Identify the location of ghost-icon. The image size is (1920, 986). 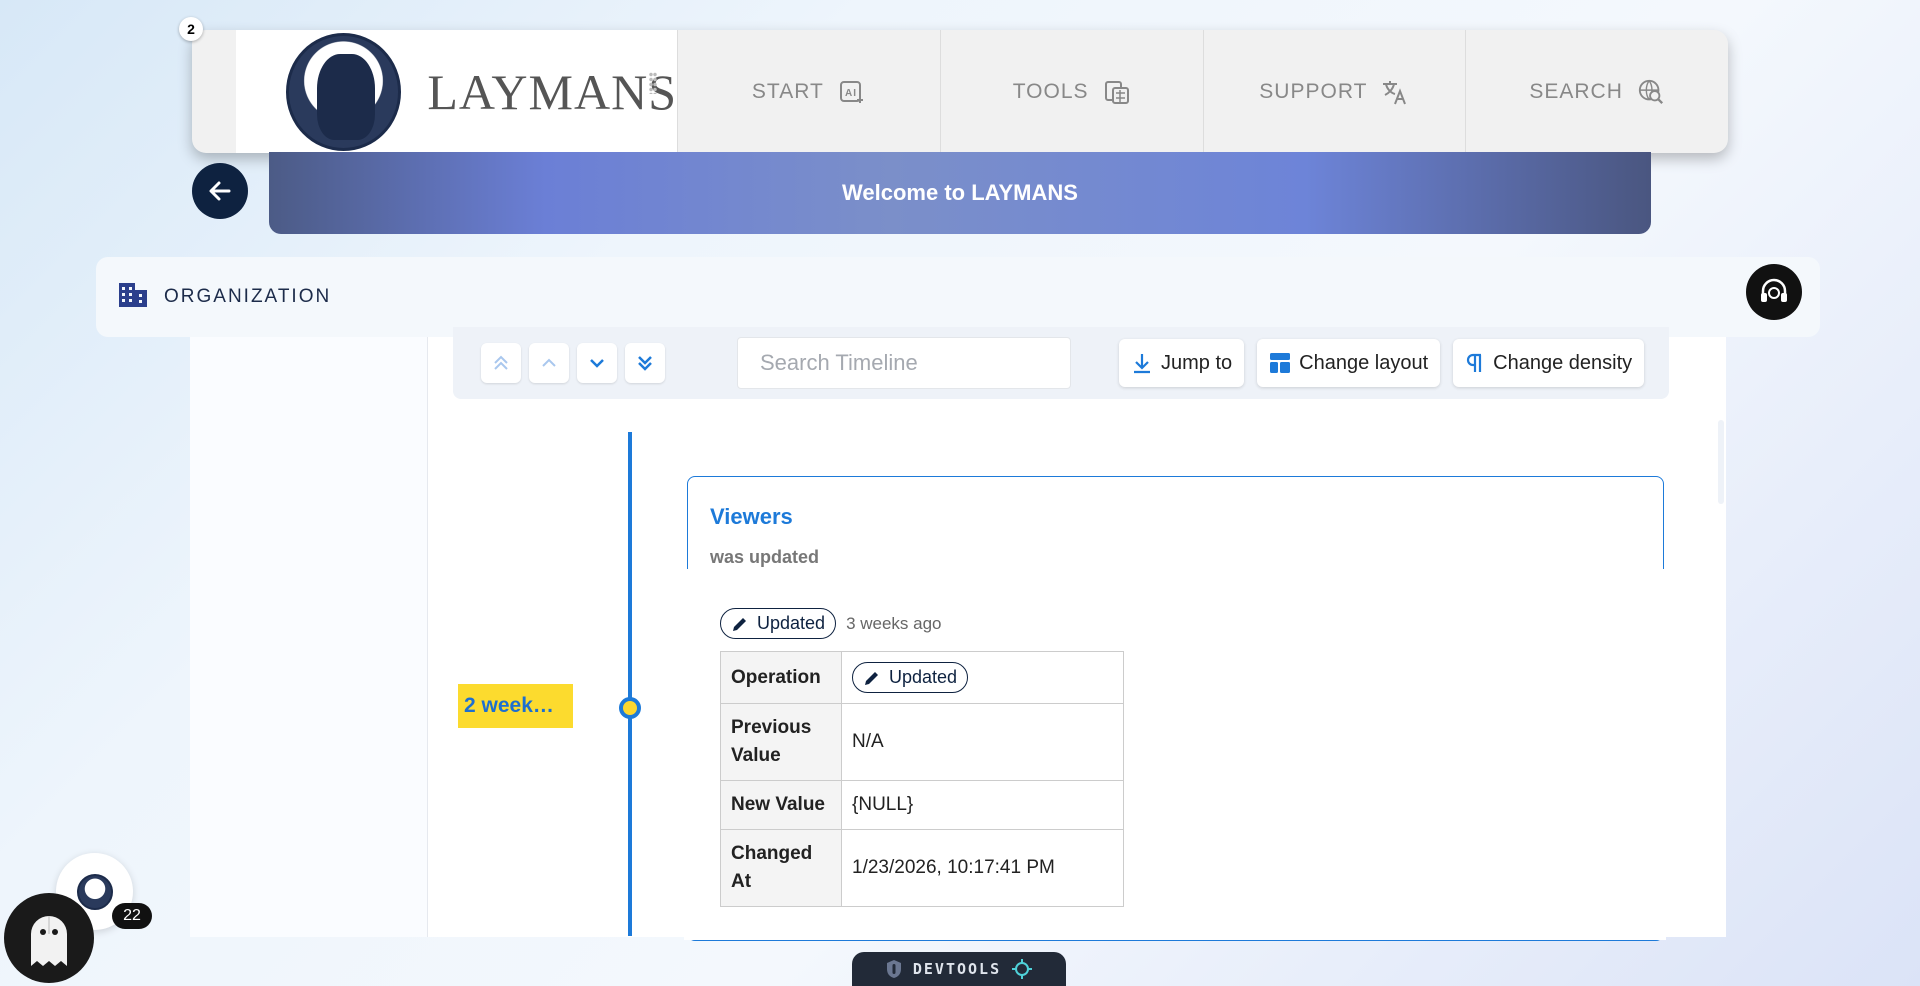
(49, 941).